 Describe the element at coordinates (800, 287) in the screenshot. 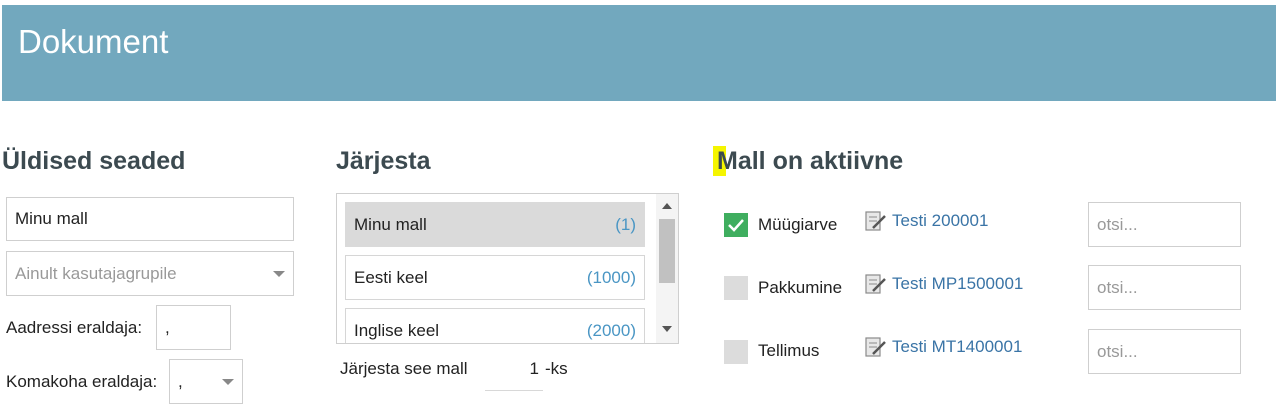

I see `offer-label: Pakkumine` at that location.